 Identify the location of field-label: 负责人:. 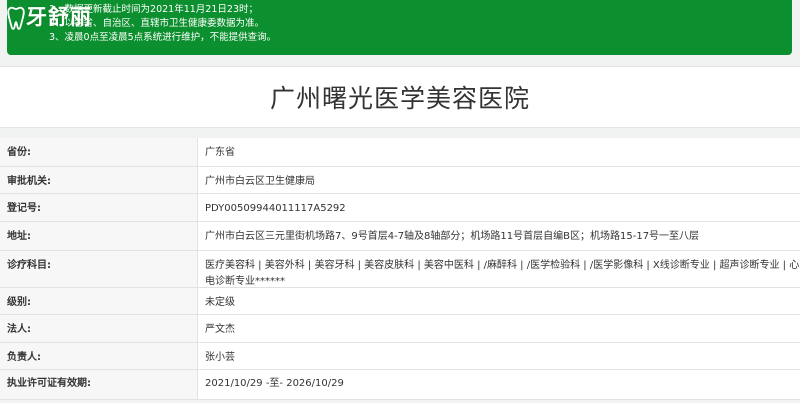
(99, 356).